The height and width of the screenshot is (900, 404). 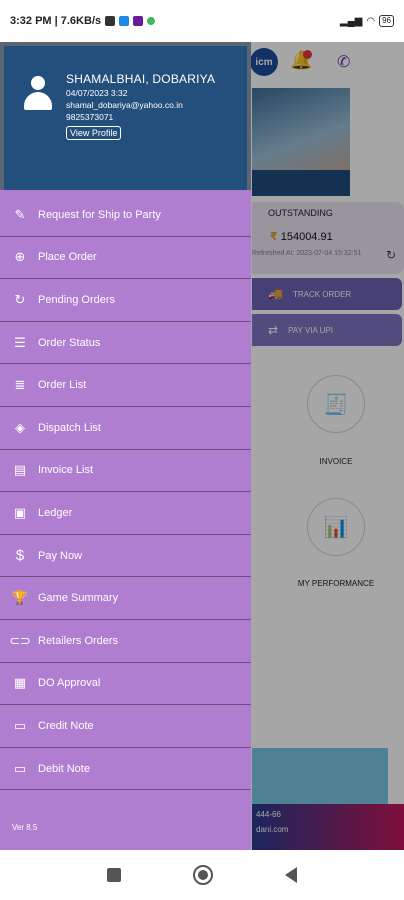 What do you see at coordinates (66, 725) in the screenshot?
I see `menu-label: Credit Note` at bounding box center [66, 725].